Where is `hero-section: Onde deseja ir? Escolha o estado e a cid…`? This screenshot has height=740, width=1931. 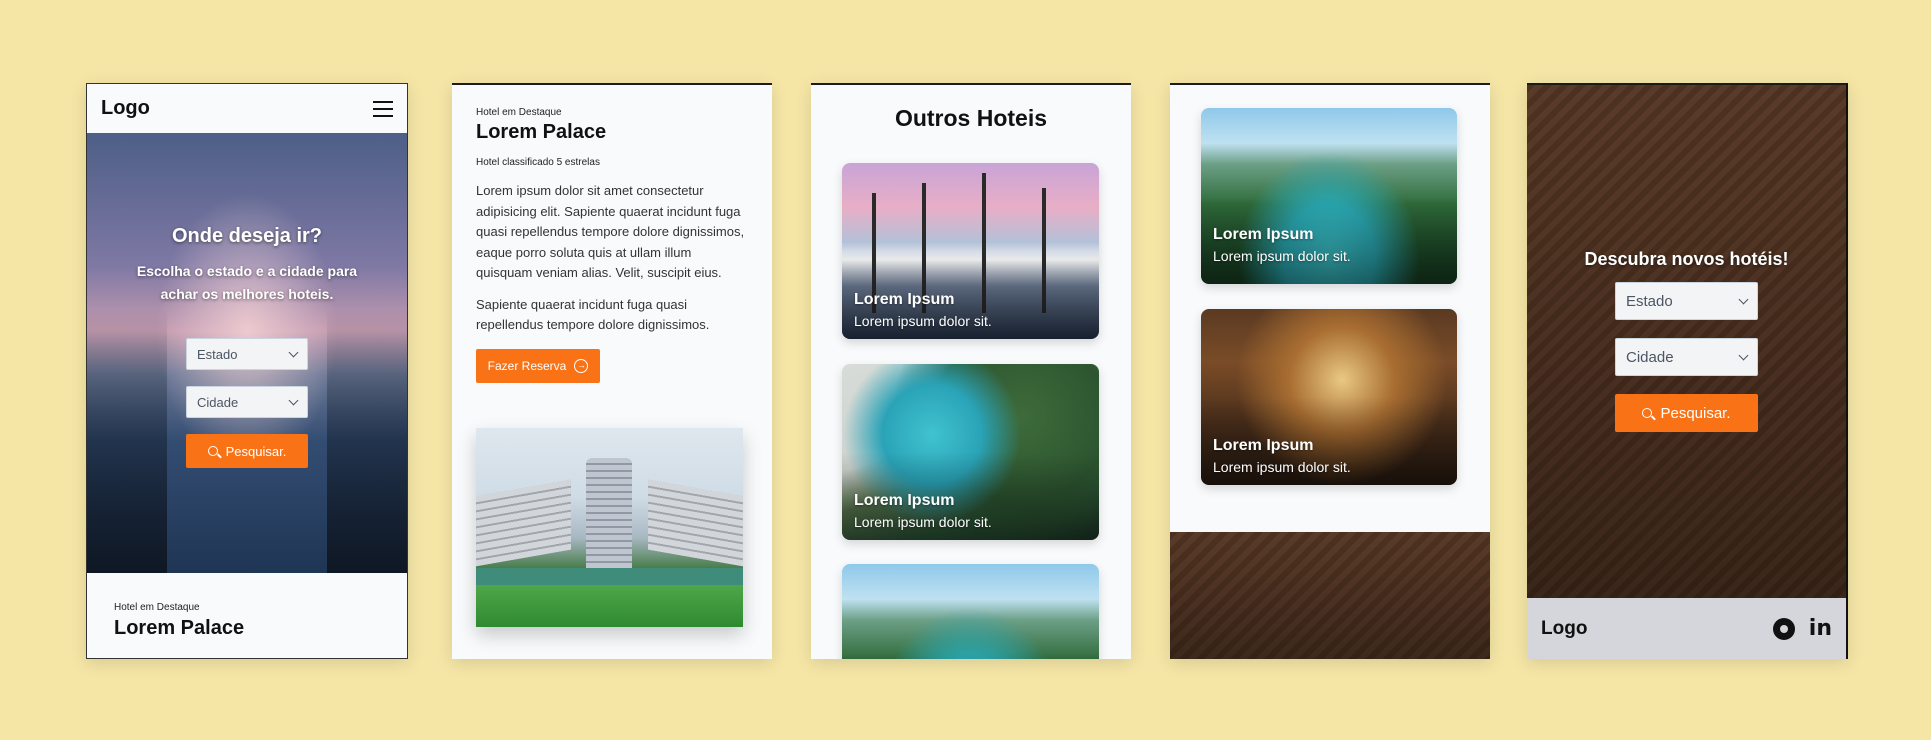 hero-section: Onde deseja ir? Escolha o estado e a cid… is located at coordinates (247, 353).